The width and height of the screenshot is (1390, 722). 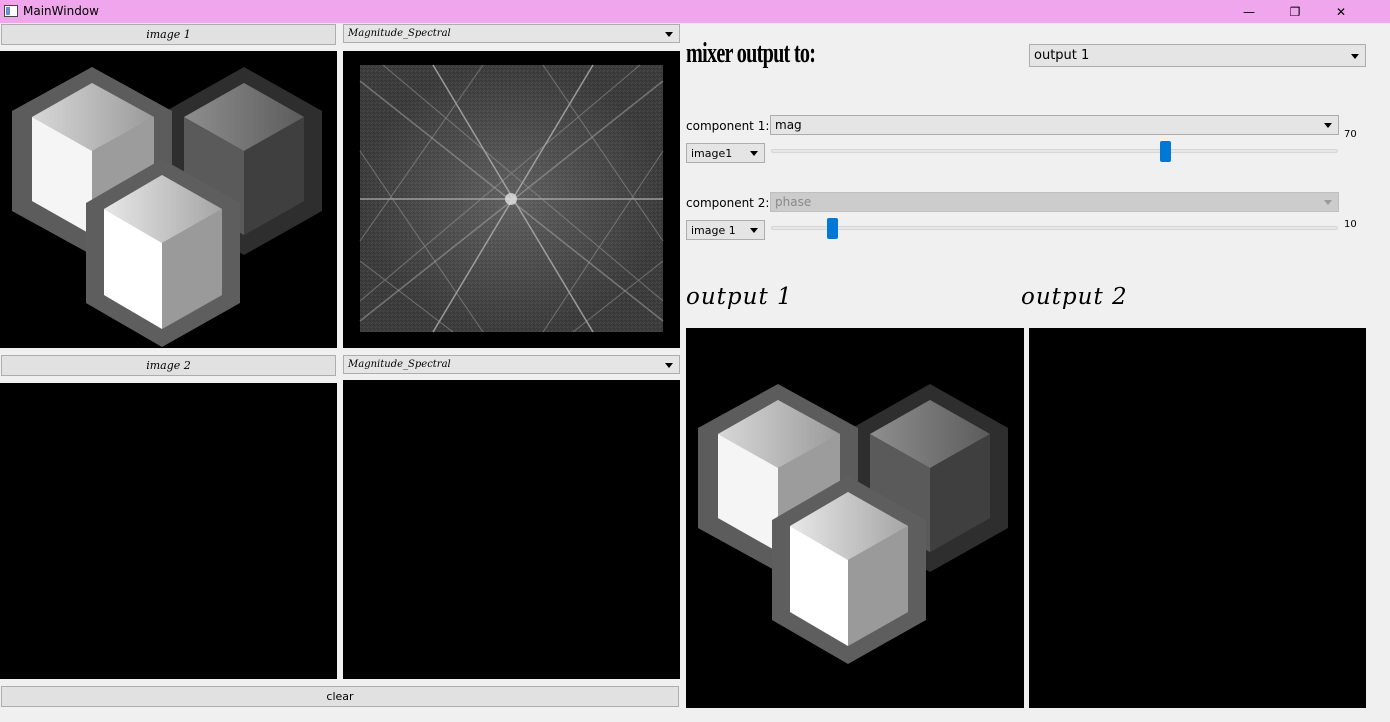 I want to click on close-button: ✕, so click(x=1341, y=11).